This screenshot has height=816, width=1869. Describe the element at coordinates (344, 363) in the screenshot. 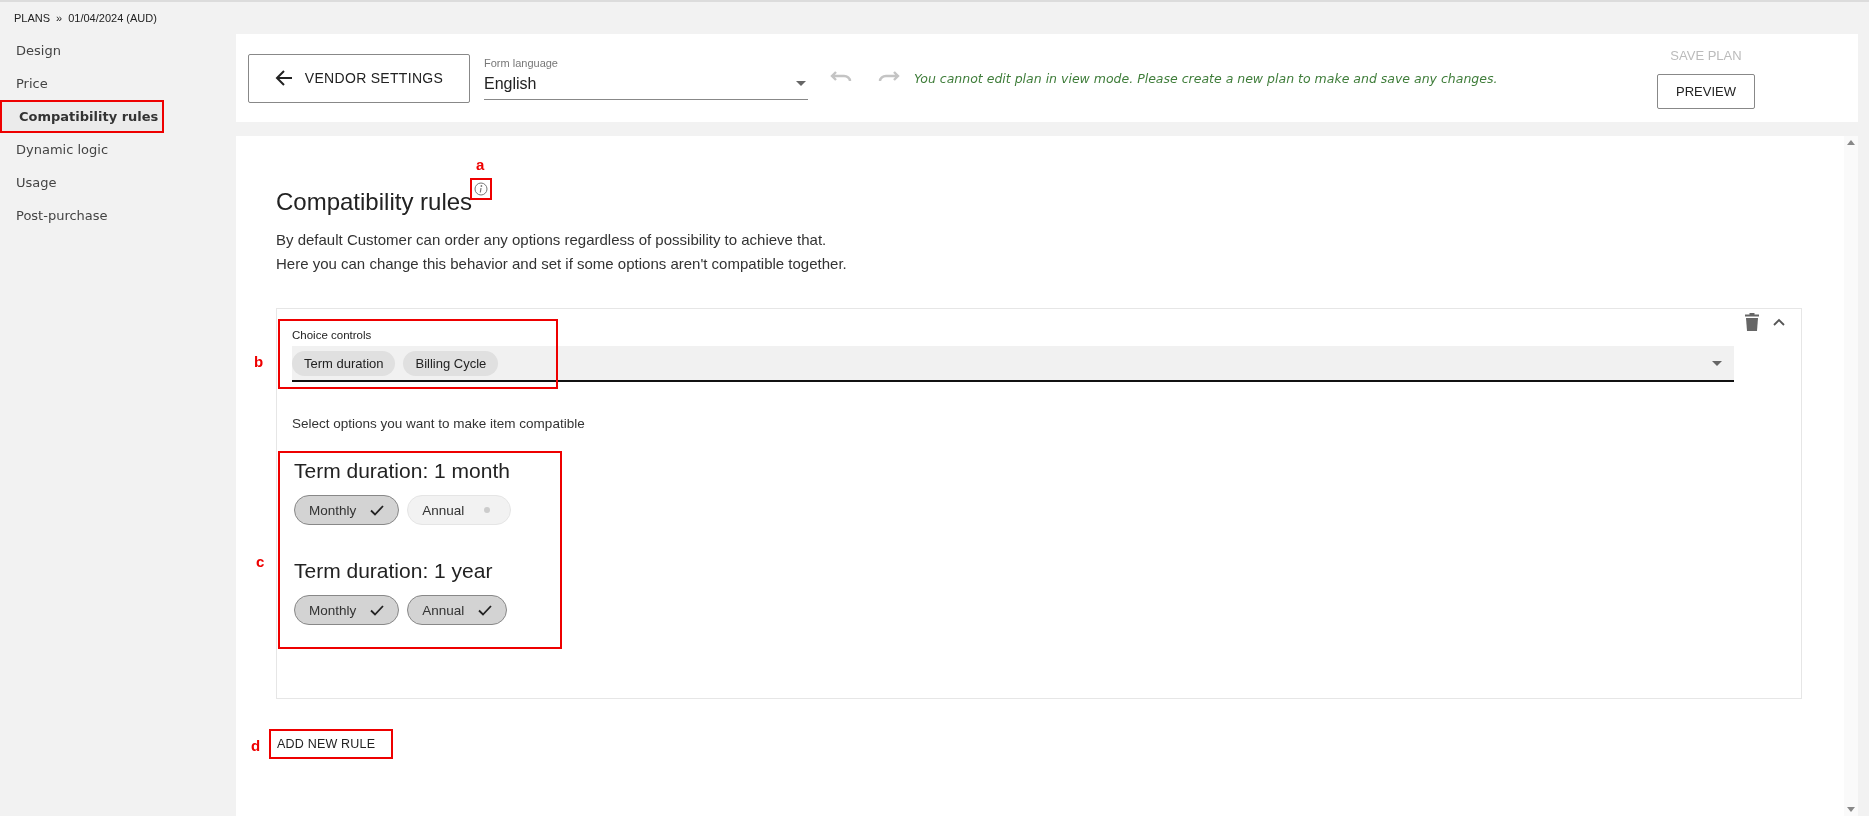

I see `choice-chip: Term duration` at that location.